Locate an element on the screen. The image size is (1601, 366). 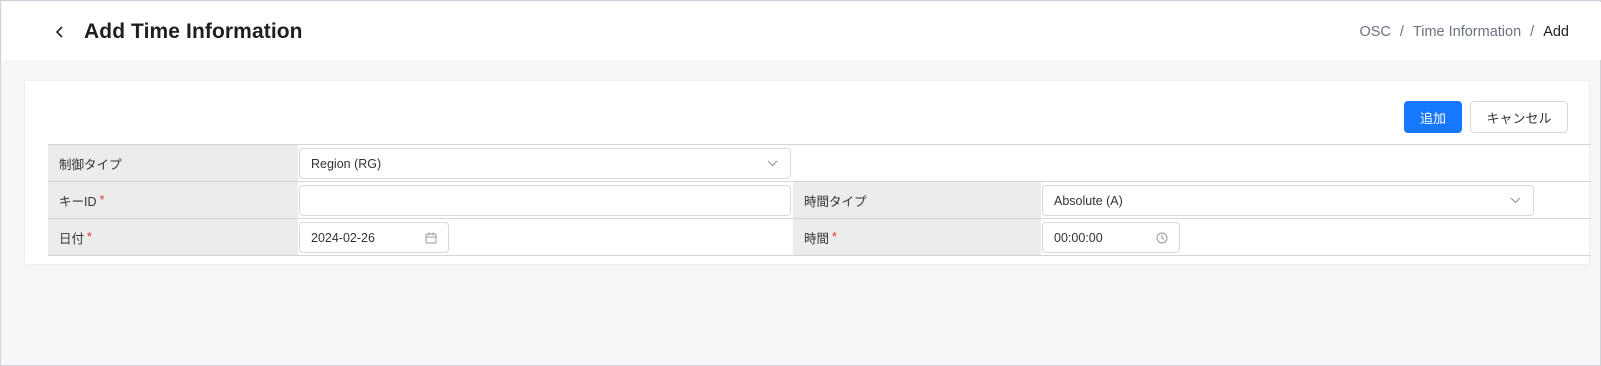
time-value: 00:00:00 is located at coordinates (1078, 237).